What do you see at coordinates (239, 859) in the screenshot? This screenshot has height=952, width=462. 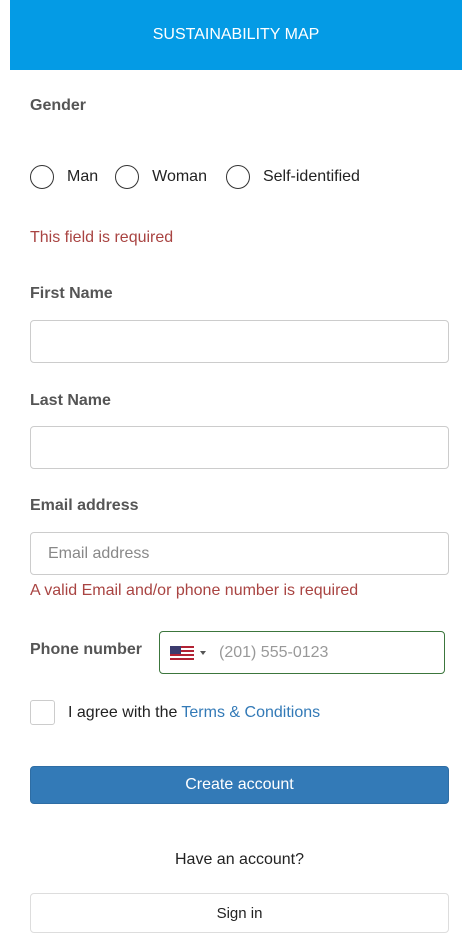 I see `have-account-text: Have an account?` at bounding box center [239, 859].